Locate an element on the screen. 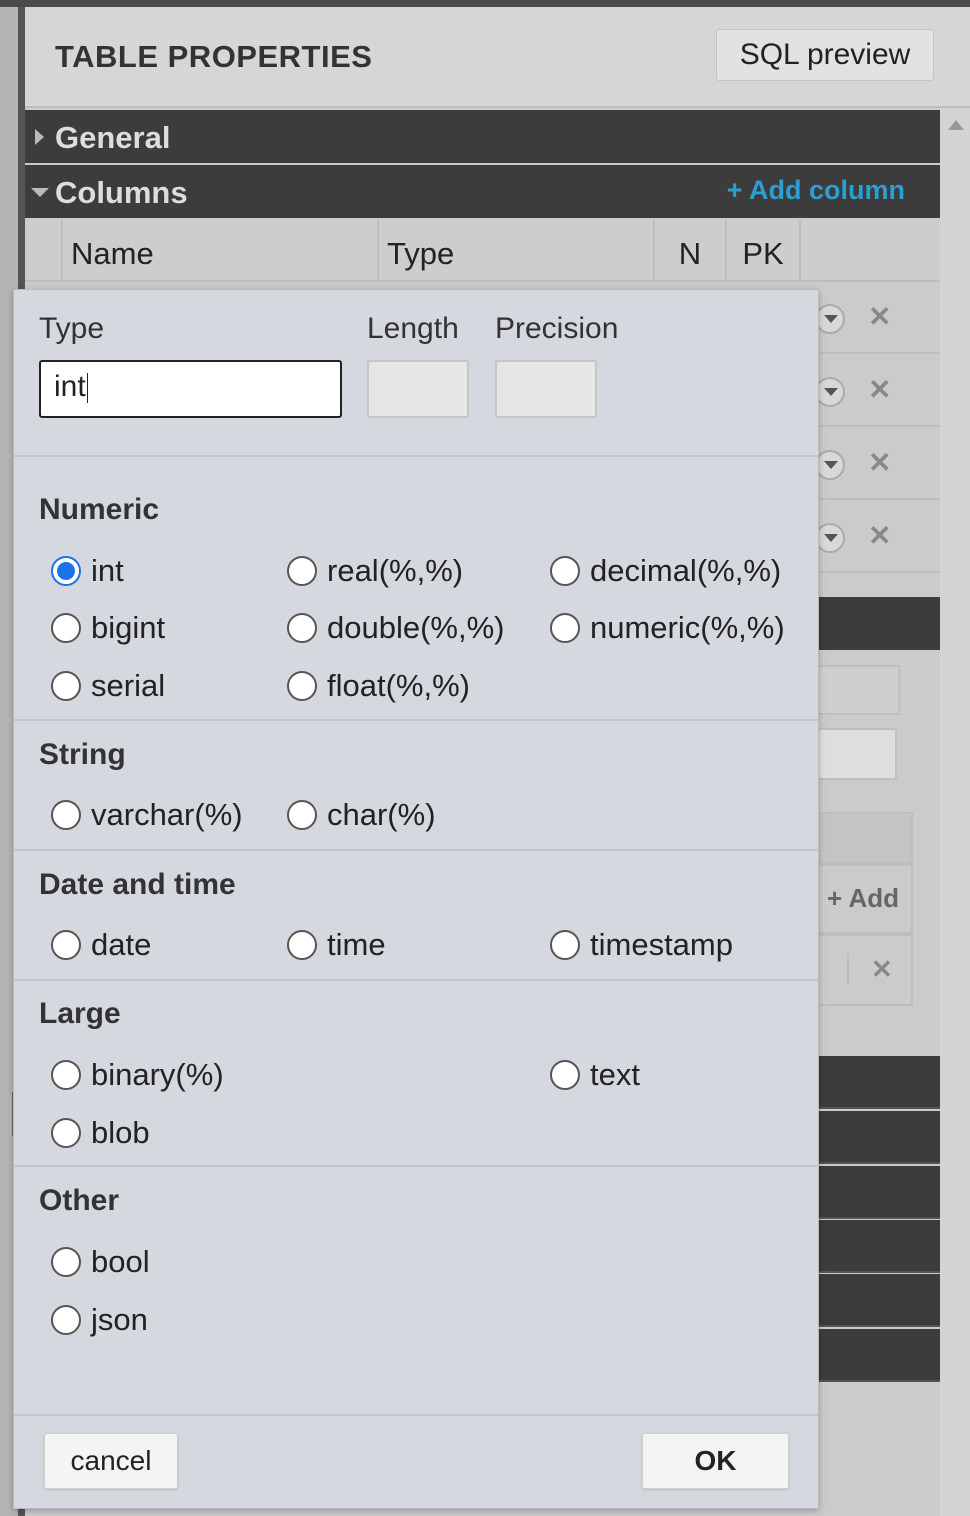 This screenshot has height=1516, width=970. option-bigint: bigint is located at coordinates (108, 628).